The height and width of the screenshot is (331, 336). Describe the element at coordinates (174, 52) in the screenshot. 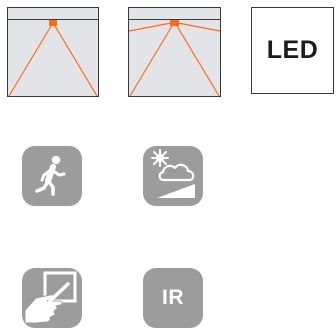

I see `wall-sensor-detection-diagram` at that location.